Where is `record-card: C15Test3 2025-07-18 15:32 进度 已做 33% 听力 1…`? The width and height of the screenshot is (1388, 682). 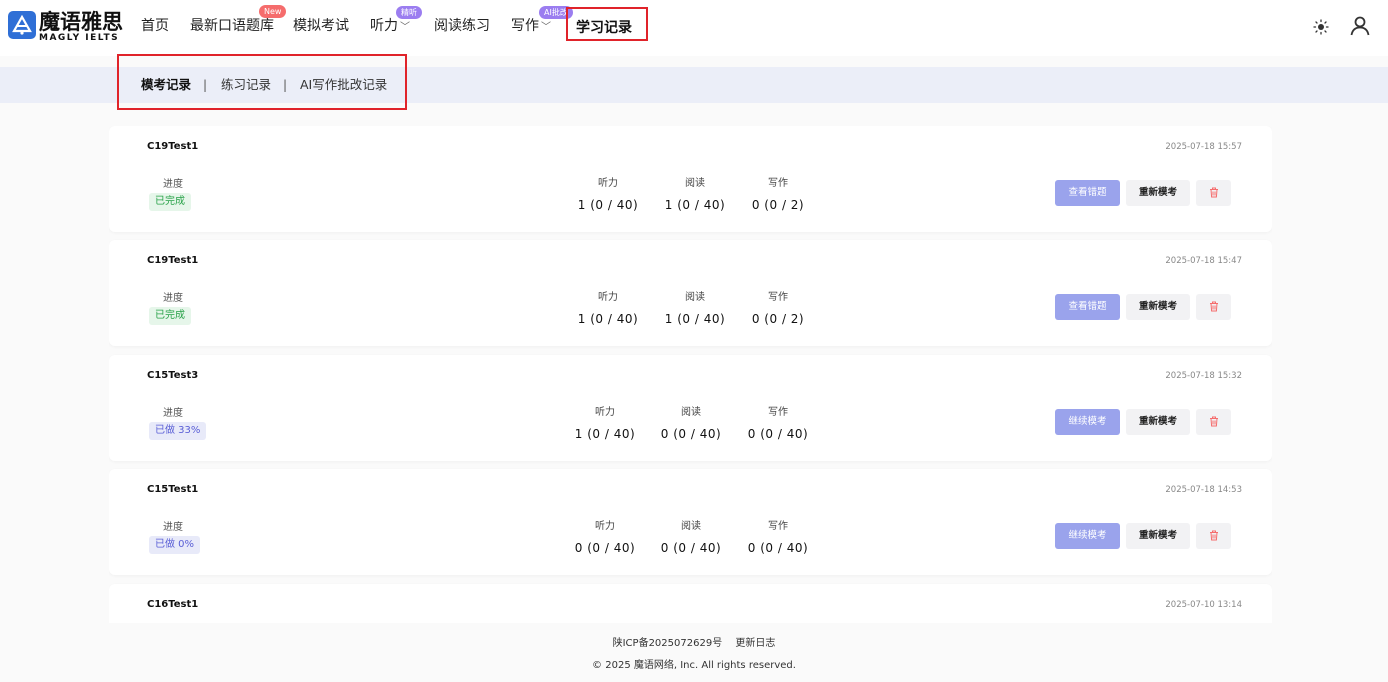
record-card: C15Test3 2025-07-18 15:32 进度 已做 33% 听力 1… is located at coordinates (690, 408).